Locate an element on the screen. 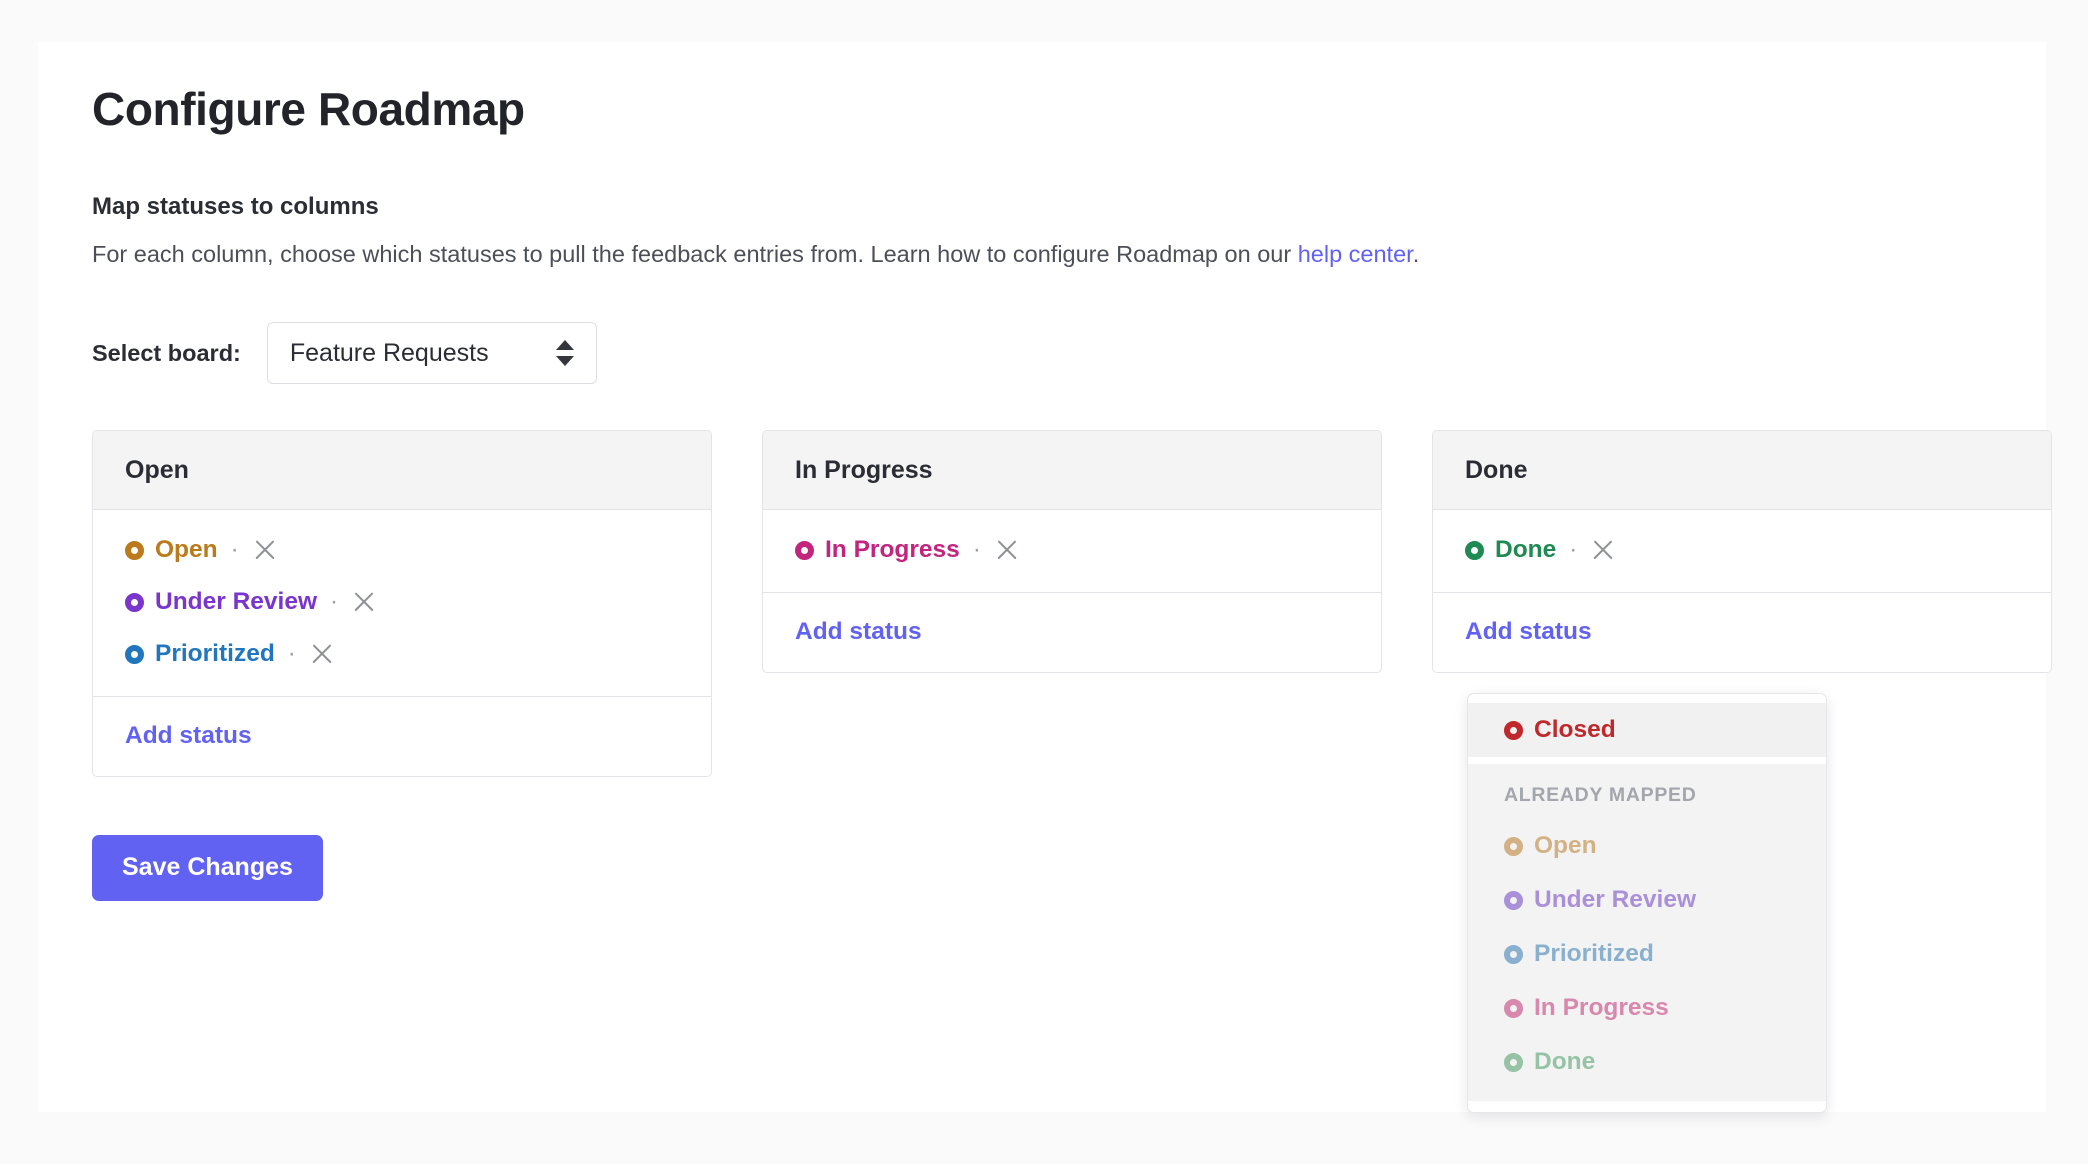 The width and height of the screenshot is (2088, 1164). select-updown-arrows-icon is located at coordinates (564, 353).